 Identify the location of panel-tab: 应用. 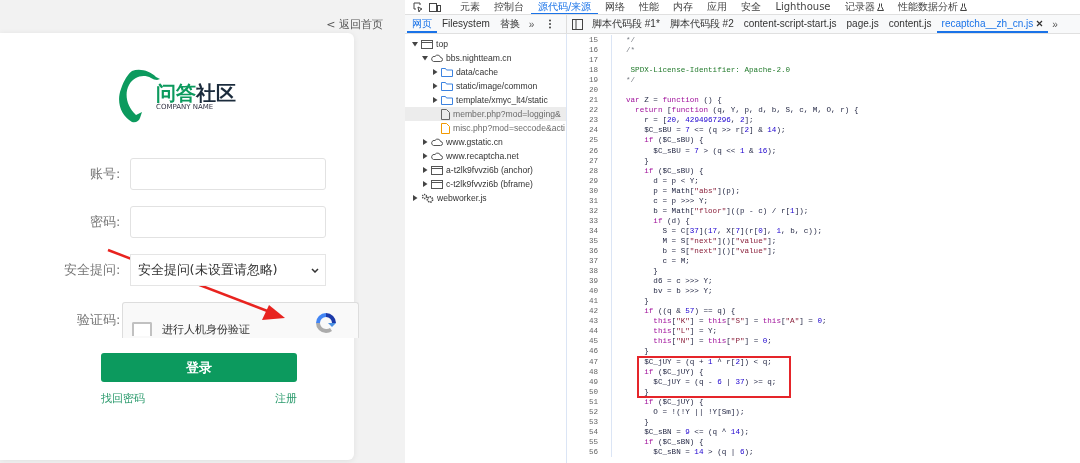
(717, 7).